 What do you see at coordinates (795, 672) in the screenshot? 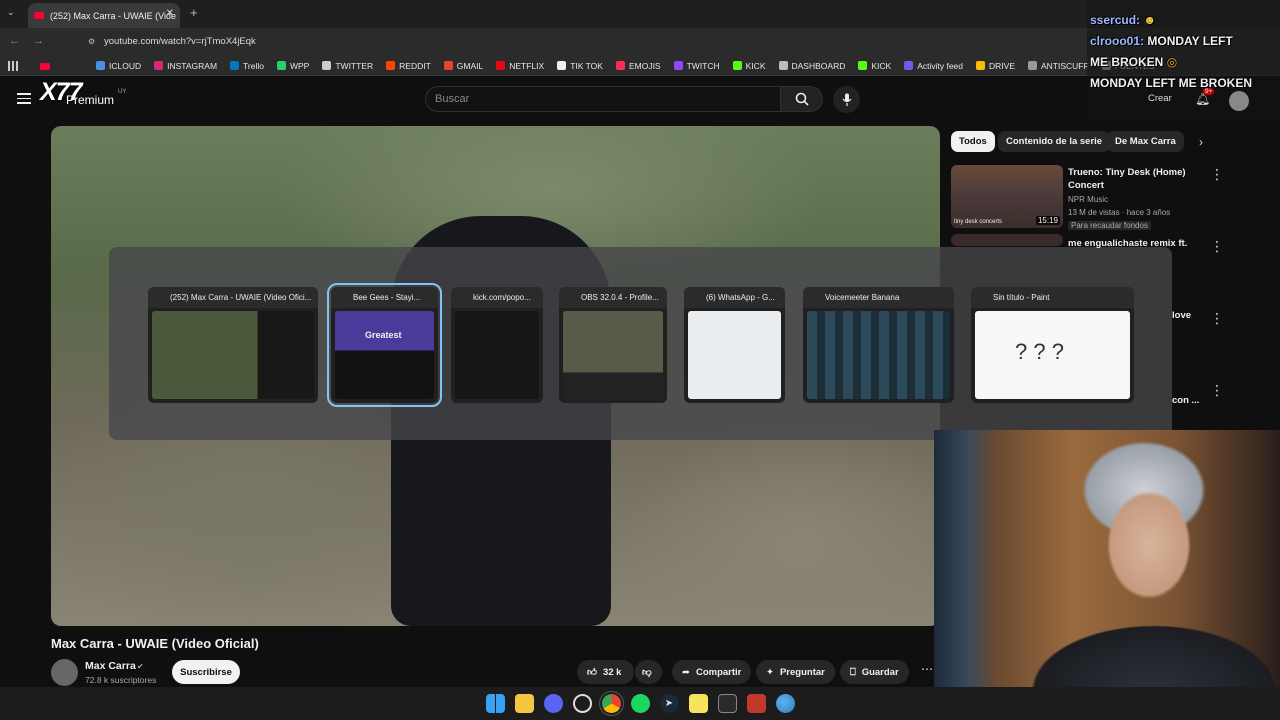
I see `ask-button: ✦ Preguntar` at bounding box center [795, 672].